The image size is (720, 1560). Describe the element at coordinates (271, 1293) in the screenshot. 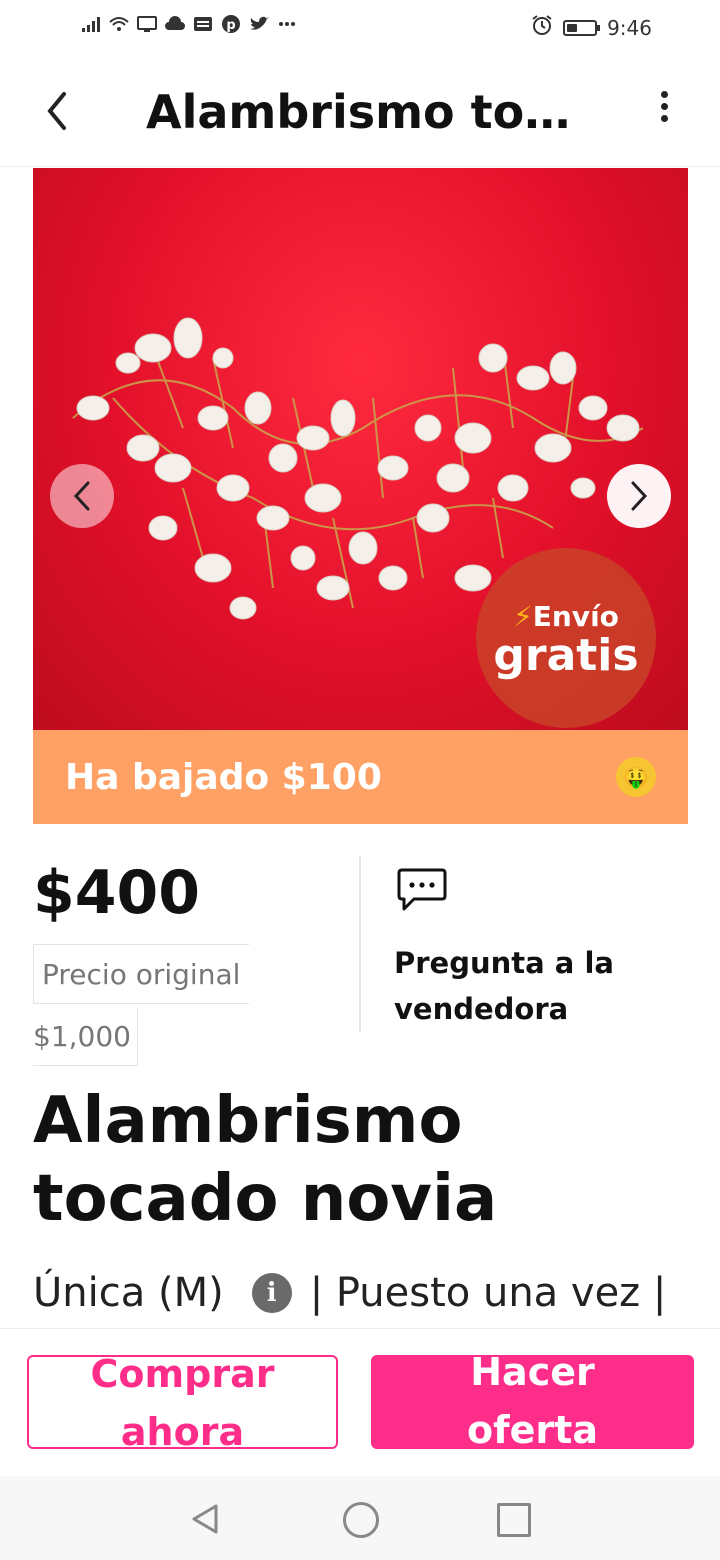

I see `info-icon: i` at that location.